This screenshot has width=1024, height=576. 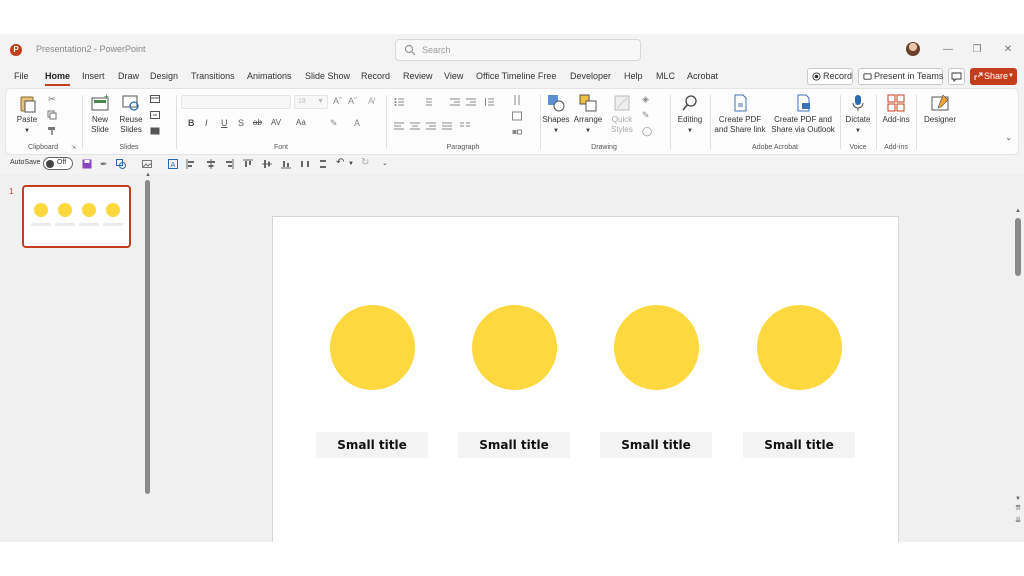 I want to click on next-slide-icon: ⇊, so click(x=1018, y=520).